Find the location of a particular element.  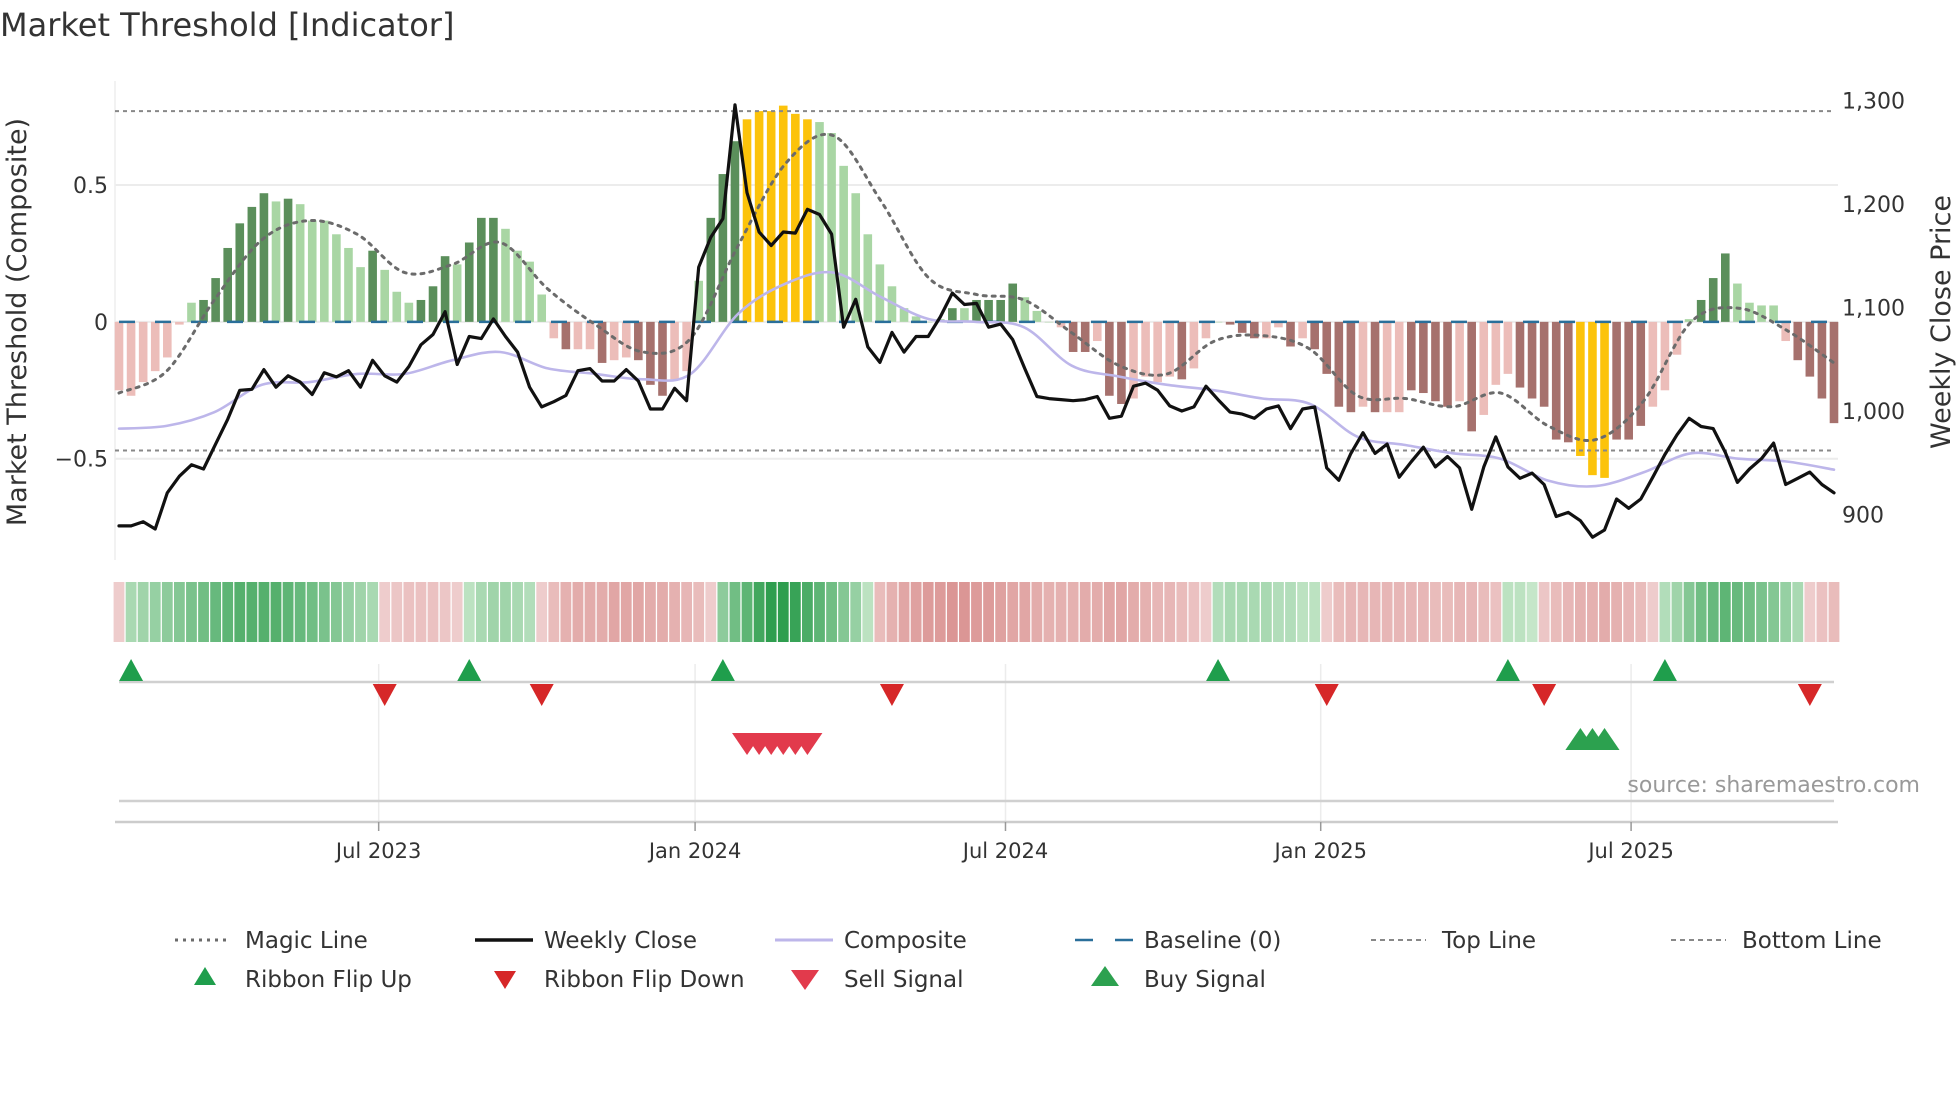

legend-item-sell: Sell Signal is located at coordinates (877, 980).